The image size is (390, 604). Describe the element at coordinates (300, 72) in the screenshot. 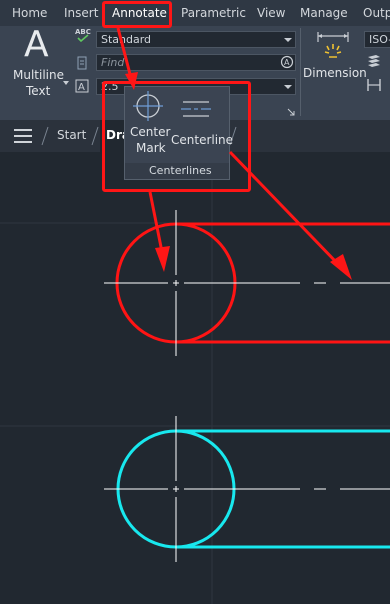

I see `ribbon-divider` at that location.